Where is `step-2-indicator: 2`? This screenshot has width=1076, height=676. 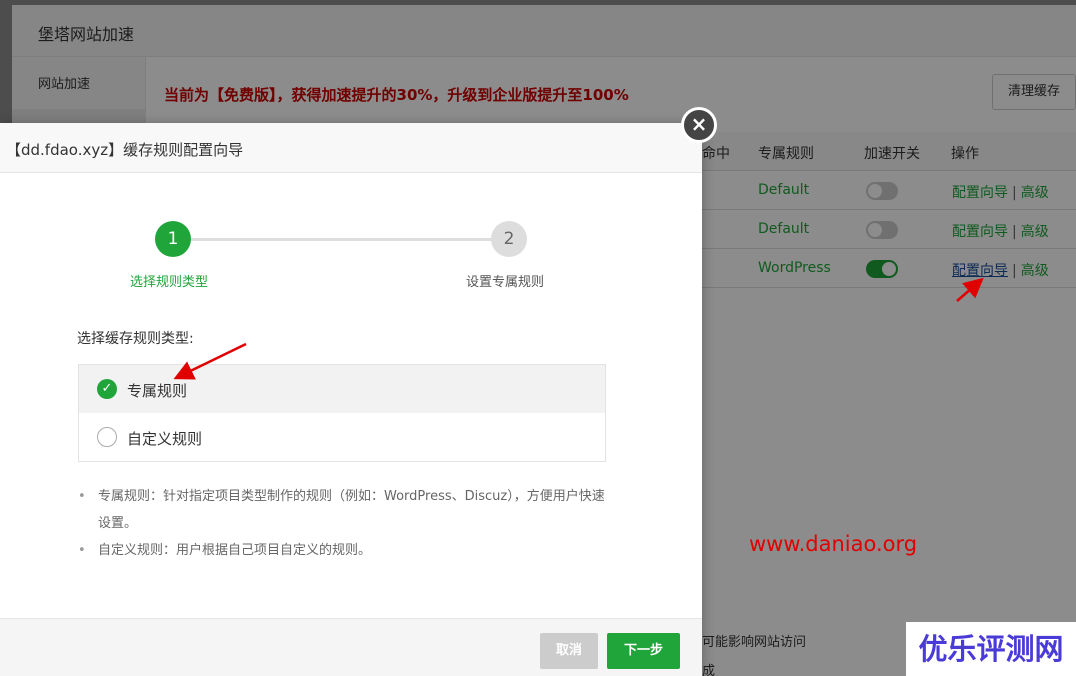 step-2-indicator: 2 is located at coordinates (509, 239).